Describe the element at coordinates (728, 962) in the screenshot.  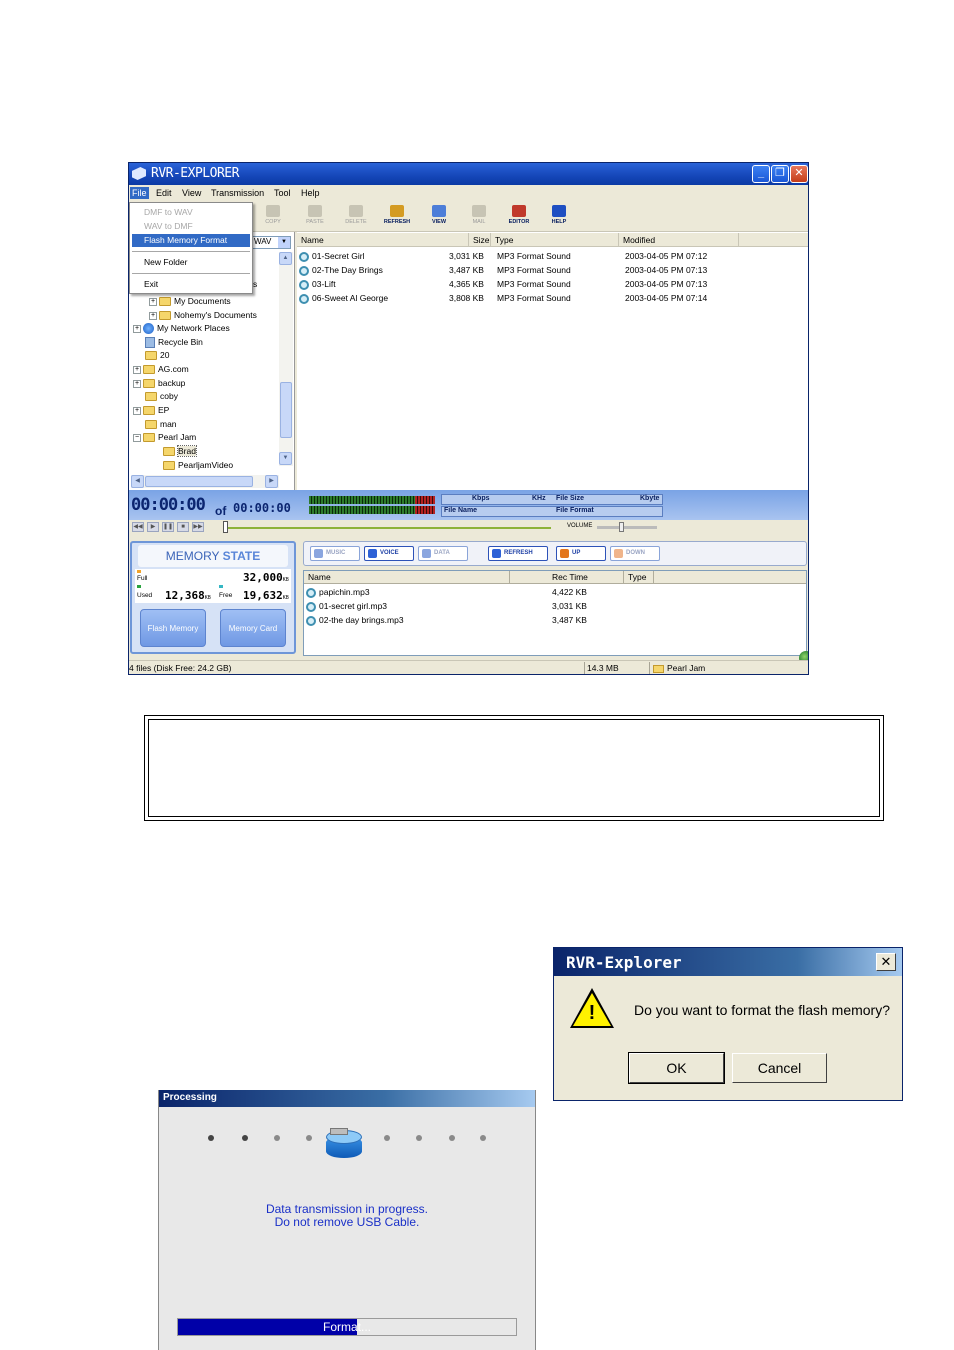
I see `dialog-title-bar: RVR-Explorer` at that location.